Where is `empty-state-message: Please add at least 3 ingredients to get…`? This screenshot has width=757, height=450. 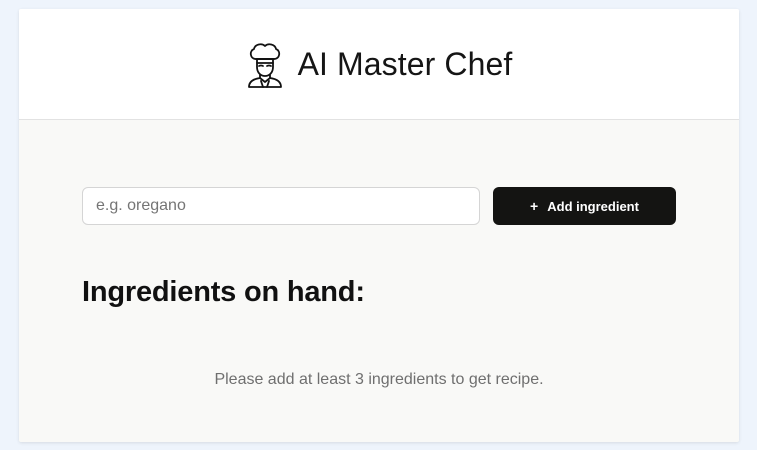 empty-state-message: Please add at least 3 ingredients to get… is located at coordinates (379, 379).